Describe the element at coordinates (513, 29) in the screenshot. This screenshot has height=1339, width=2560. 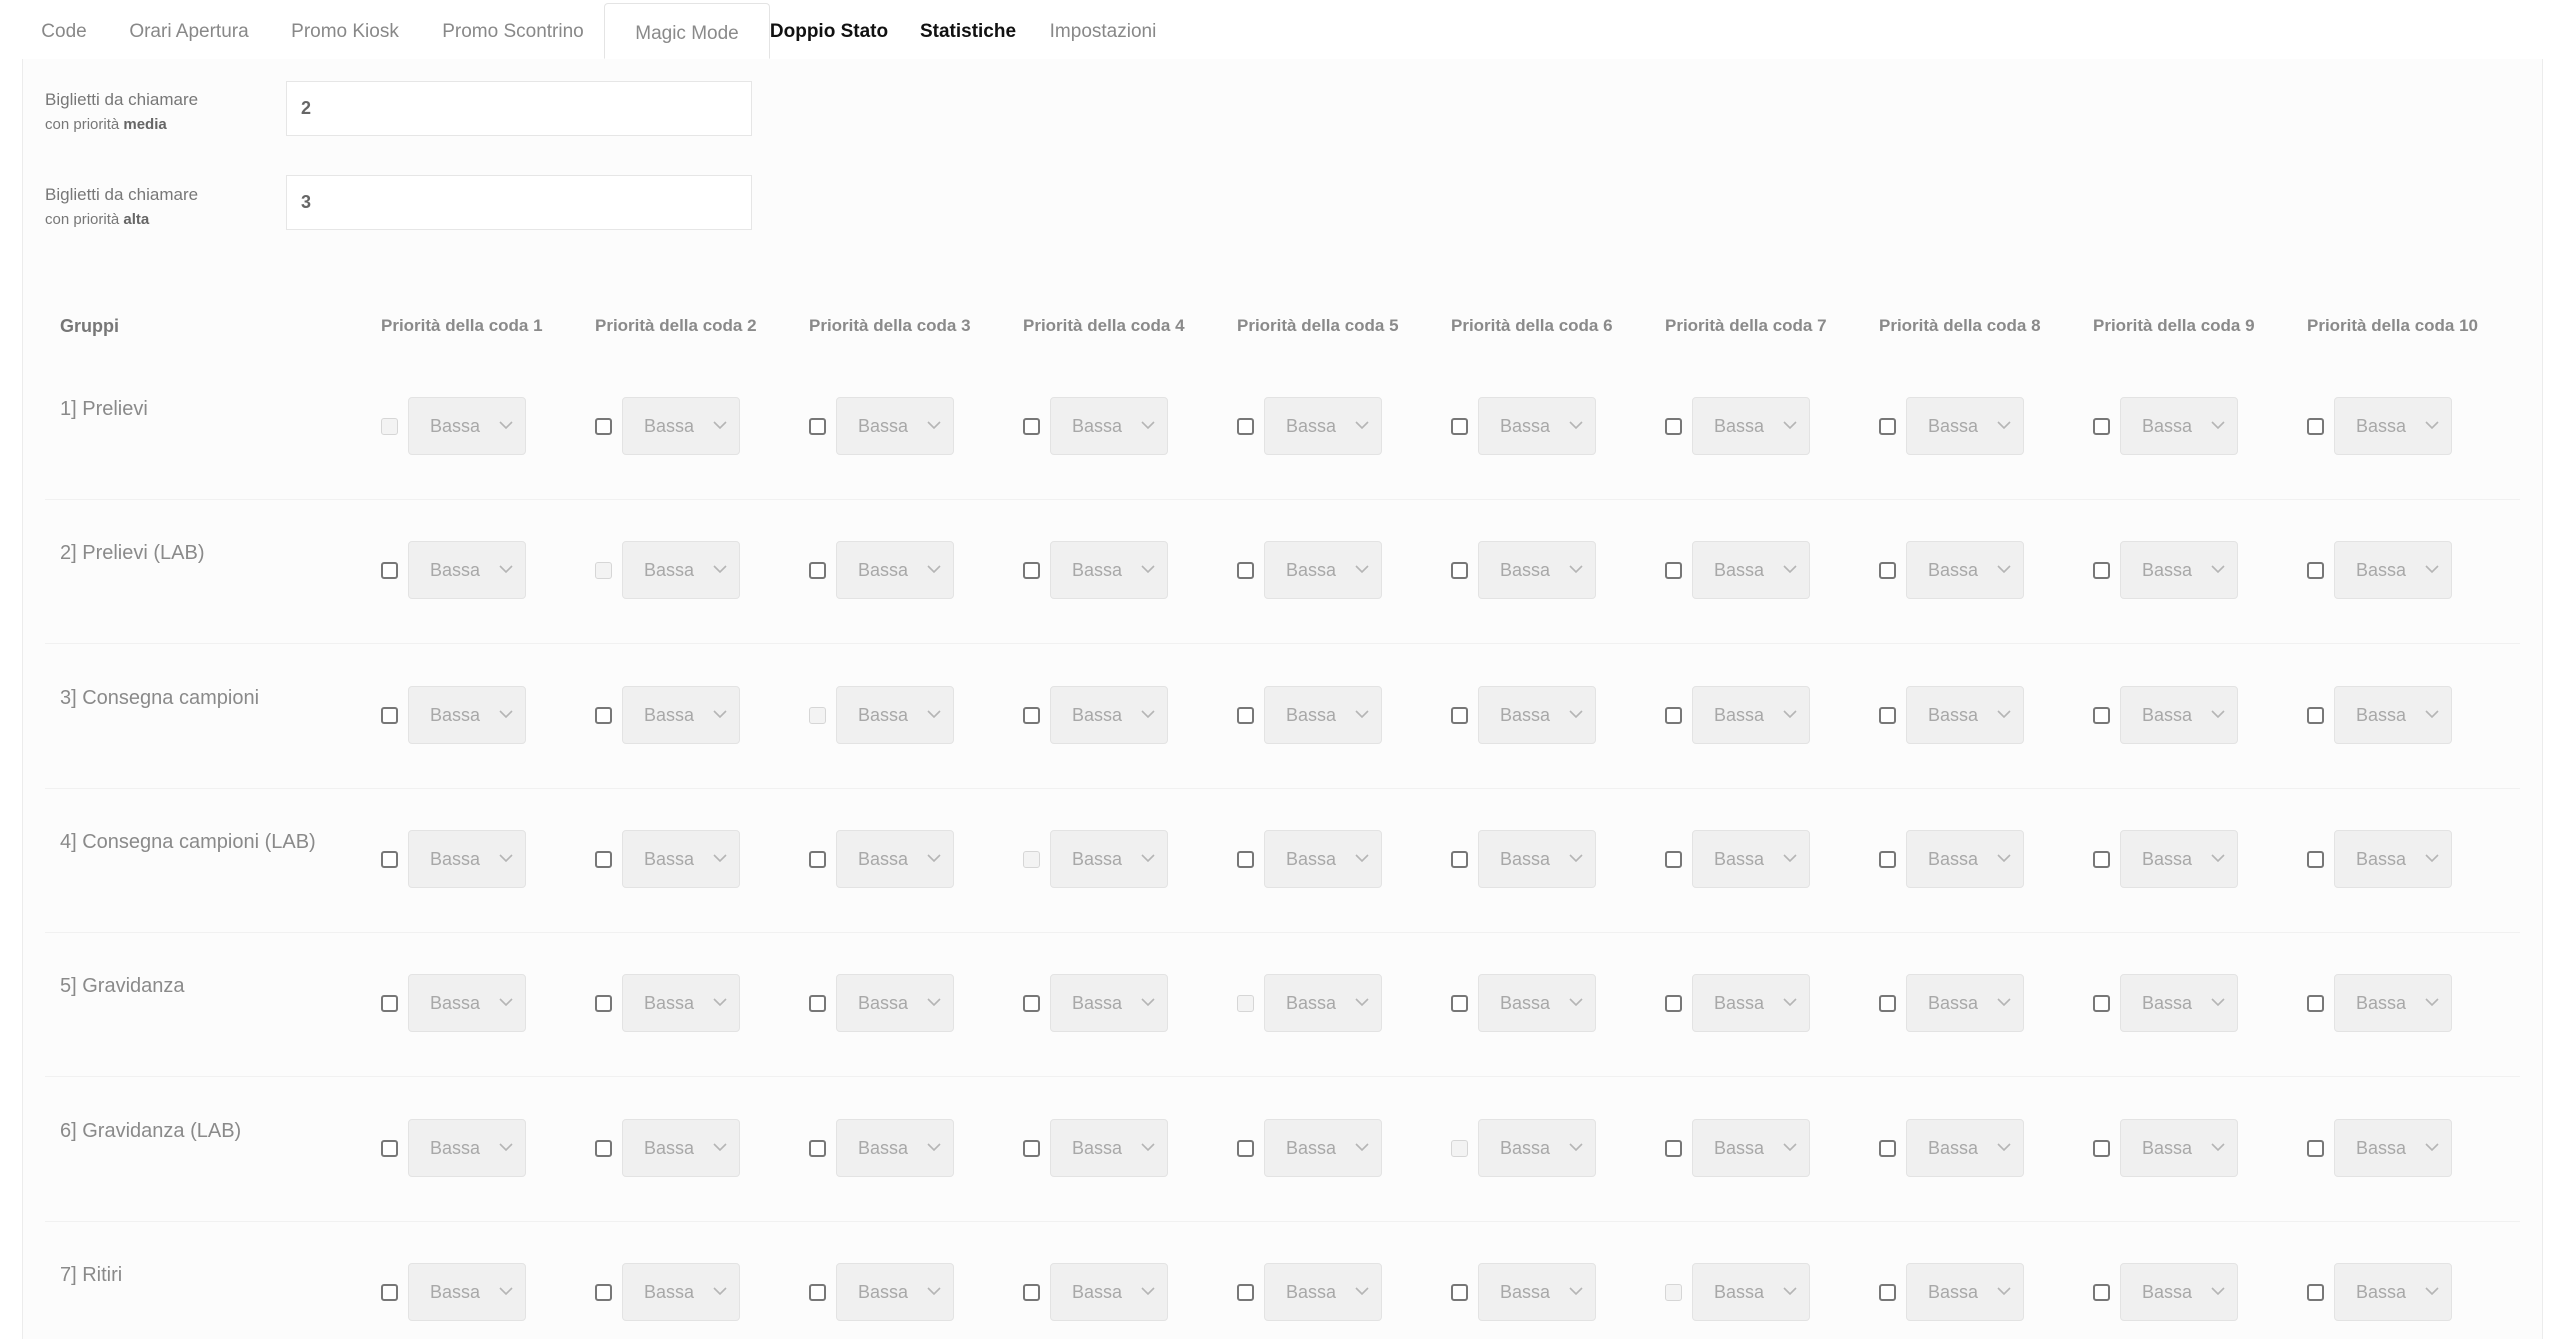
I see `tab-promo-scontrino: Promo Scontrino` at that location.